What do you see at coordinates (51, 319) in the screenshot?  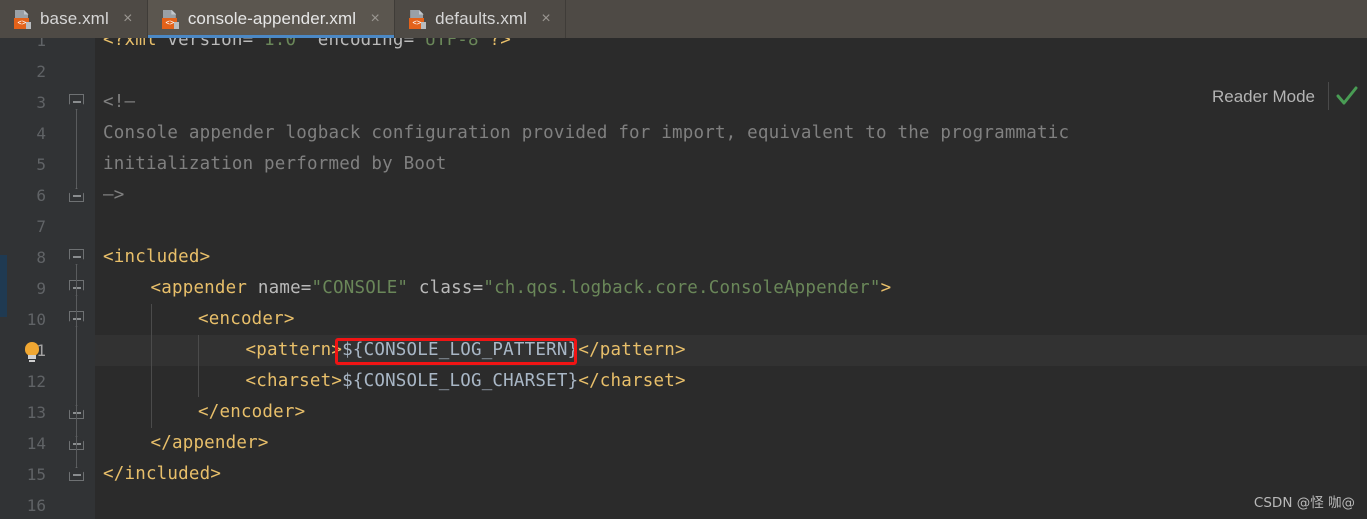 I see `gutter-line: 10` at bounding box center [51, 319].